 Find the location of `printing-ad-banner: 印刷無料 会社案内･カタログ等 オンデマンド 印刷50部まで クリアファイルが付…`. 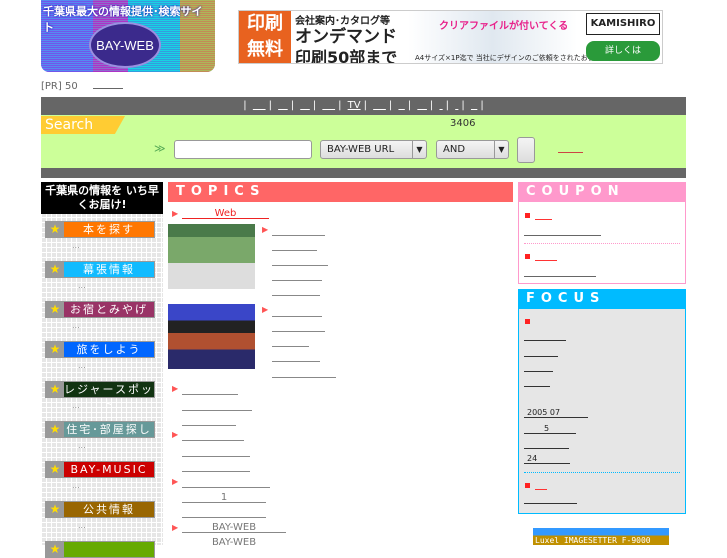

printing-ad-banner: 印刷無料 会社案内･カタログ等 オンデマンド 印刷50部まで クリアファイルが付… is located at coordinates (450, 37).